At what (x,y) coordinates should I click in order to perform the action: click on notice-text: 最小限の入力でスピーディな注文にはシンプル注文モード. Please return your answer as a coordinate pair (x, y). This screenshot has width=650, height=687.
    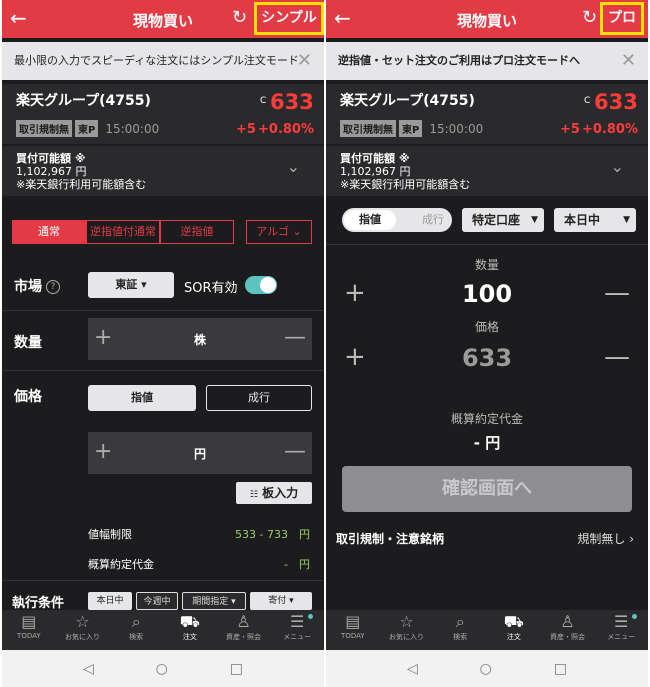
    Looking at the image, I should click on (156, 60).